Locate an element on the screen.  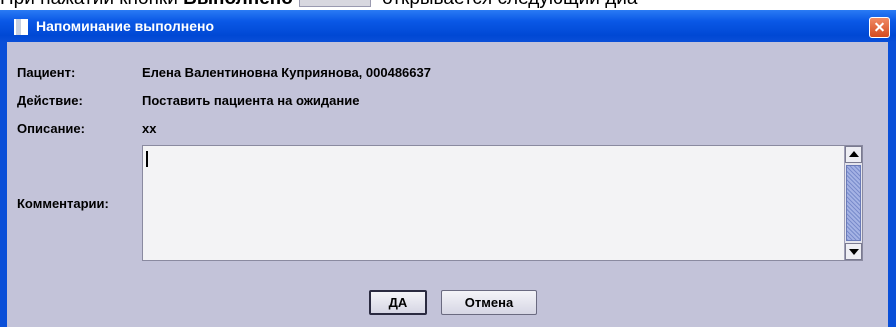
cancel-button: Отмена is located at coordinates (489, 302).